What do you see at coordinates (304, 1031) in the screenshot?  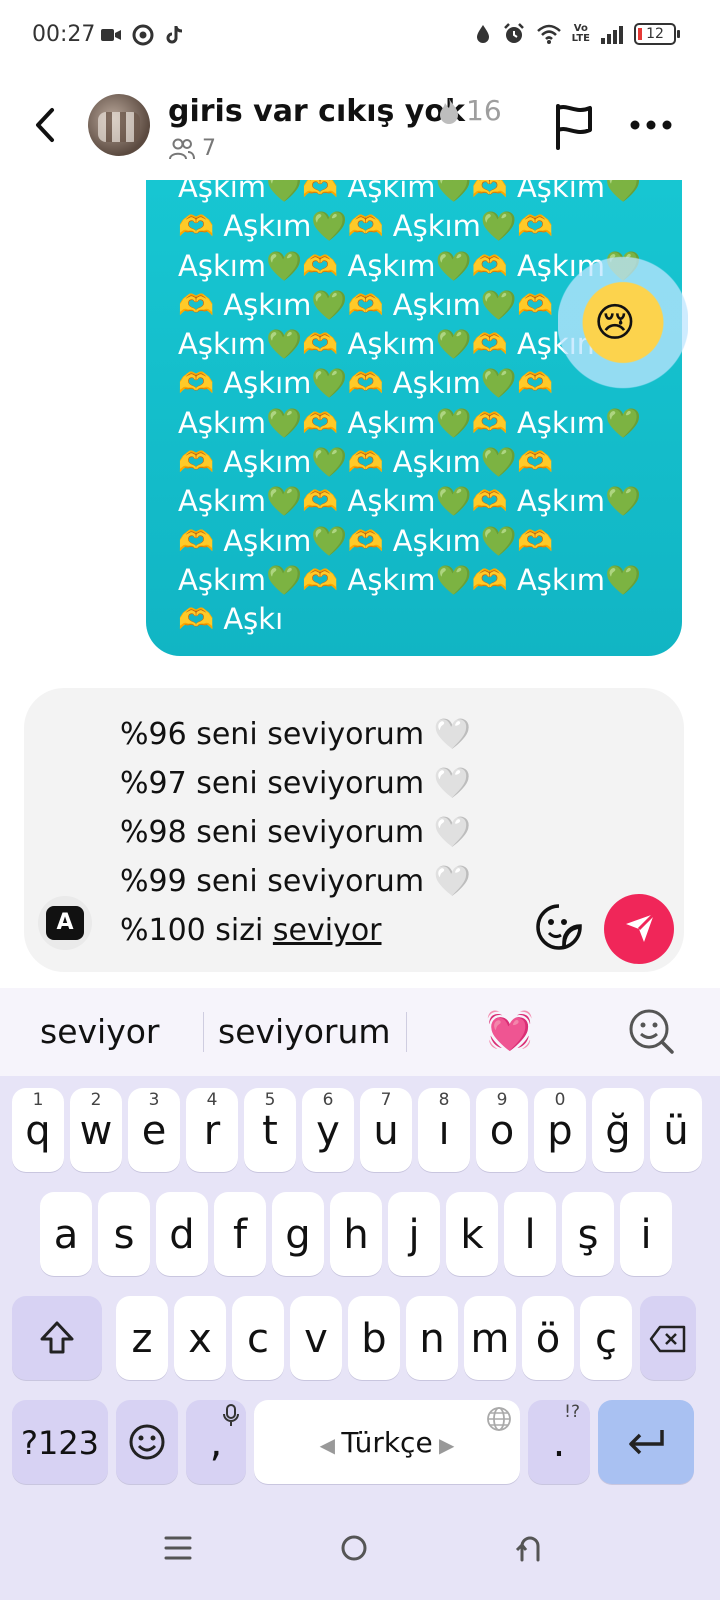 I see `suggestion-2: seviyorum` at bounding box center [304, 1031].